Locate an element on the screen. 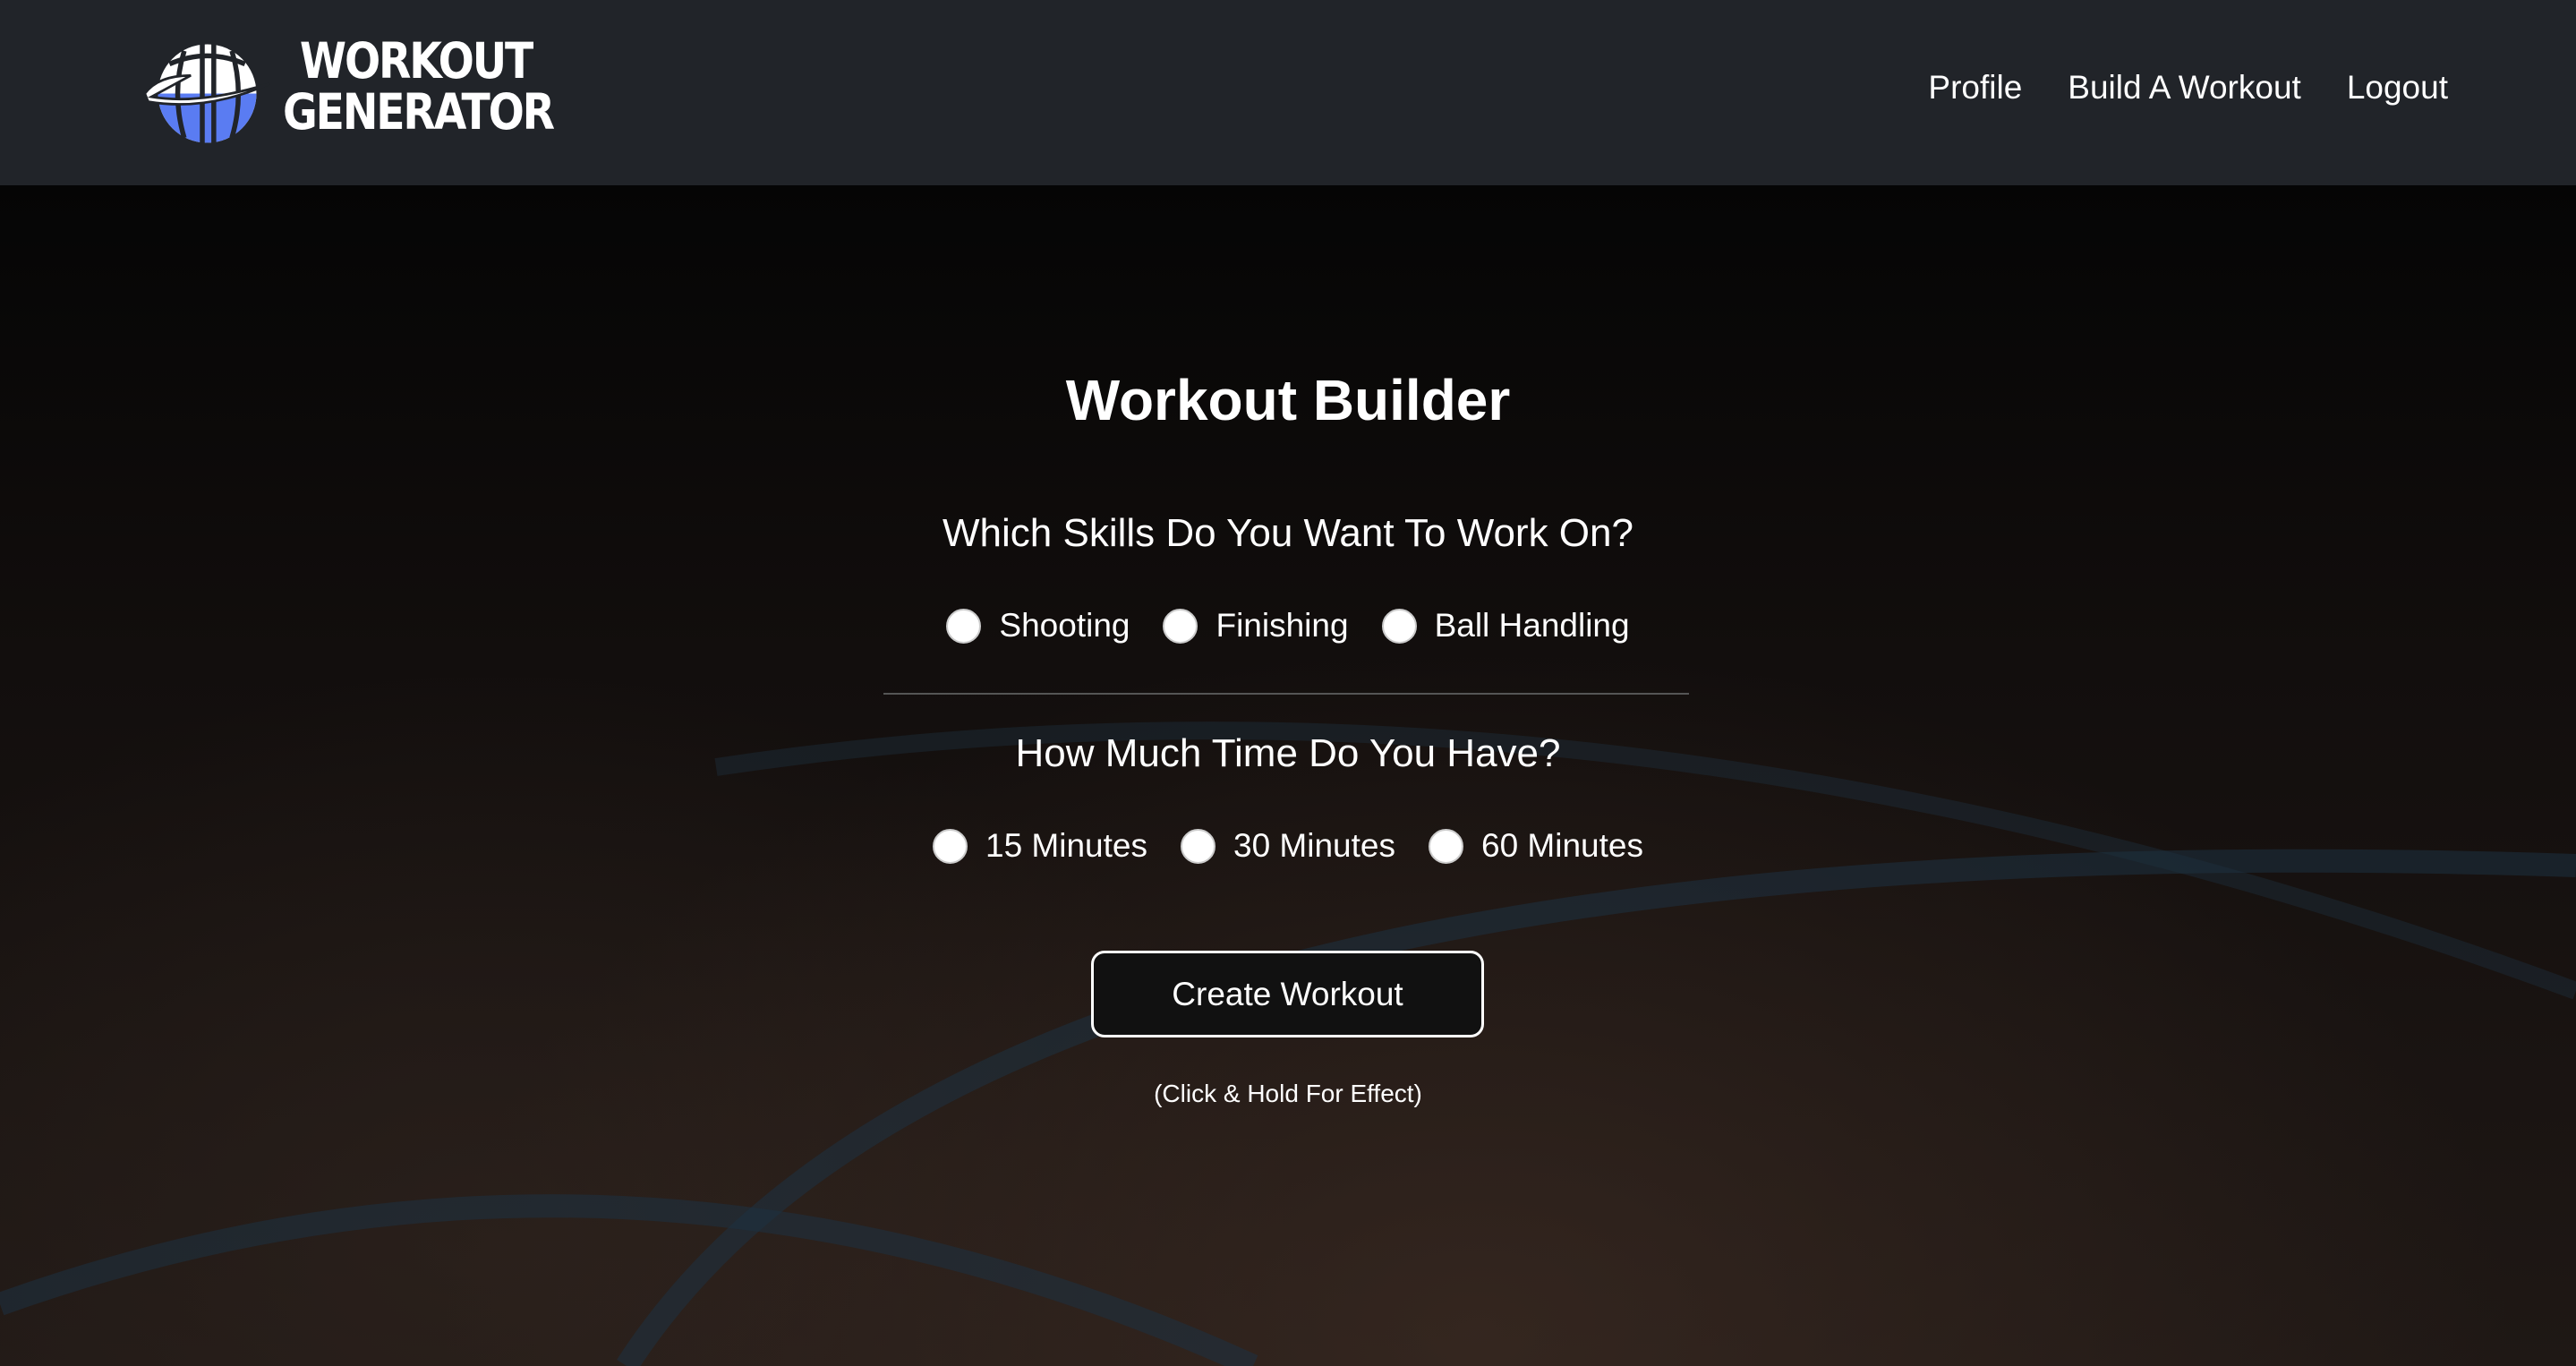 The height and width of the screenshot is (1366, 2576). nav-build-workout: Build A Workout is located at coordinates (2184, 88).